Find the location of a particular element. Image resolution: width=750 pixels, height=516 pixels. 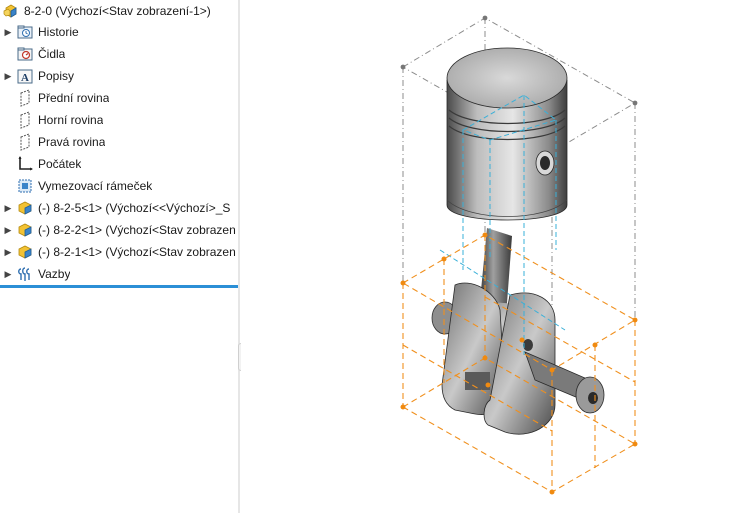

bounding-box-icon is located at coordinates (25, 186).